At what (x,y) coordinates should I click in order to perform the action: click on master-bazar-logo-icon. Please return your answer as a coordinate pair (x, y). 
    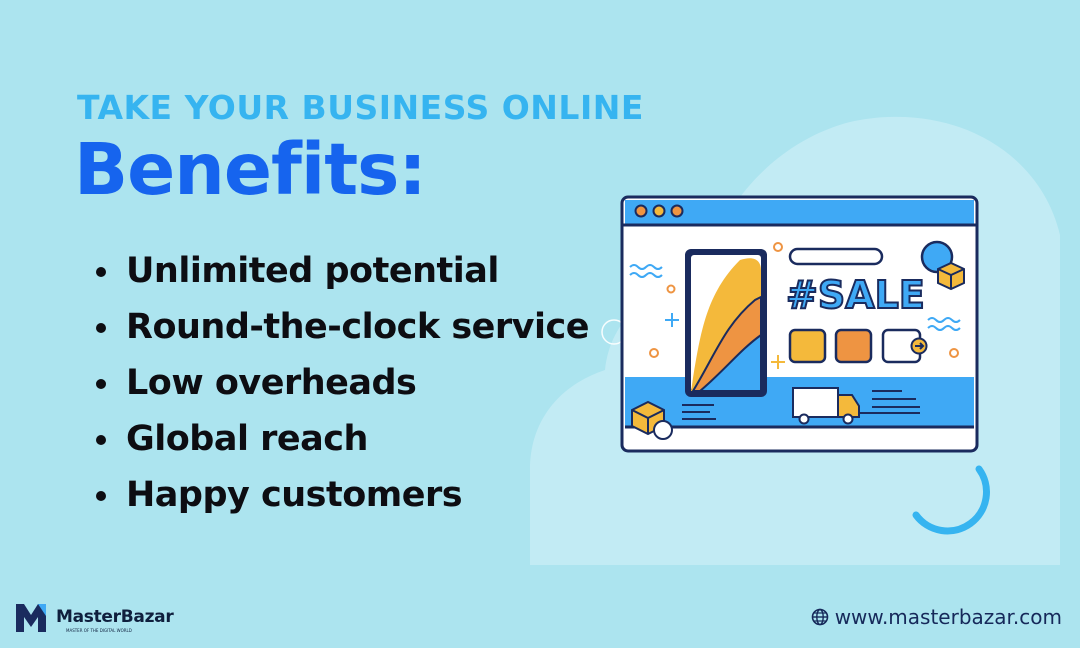
    Looking at the image, I should click on (31, 618).